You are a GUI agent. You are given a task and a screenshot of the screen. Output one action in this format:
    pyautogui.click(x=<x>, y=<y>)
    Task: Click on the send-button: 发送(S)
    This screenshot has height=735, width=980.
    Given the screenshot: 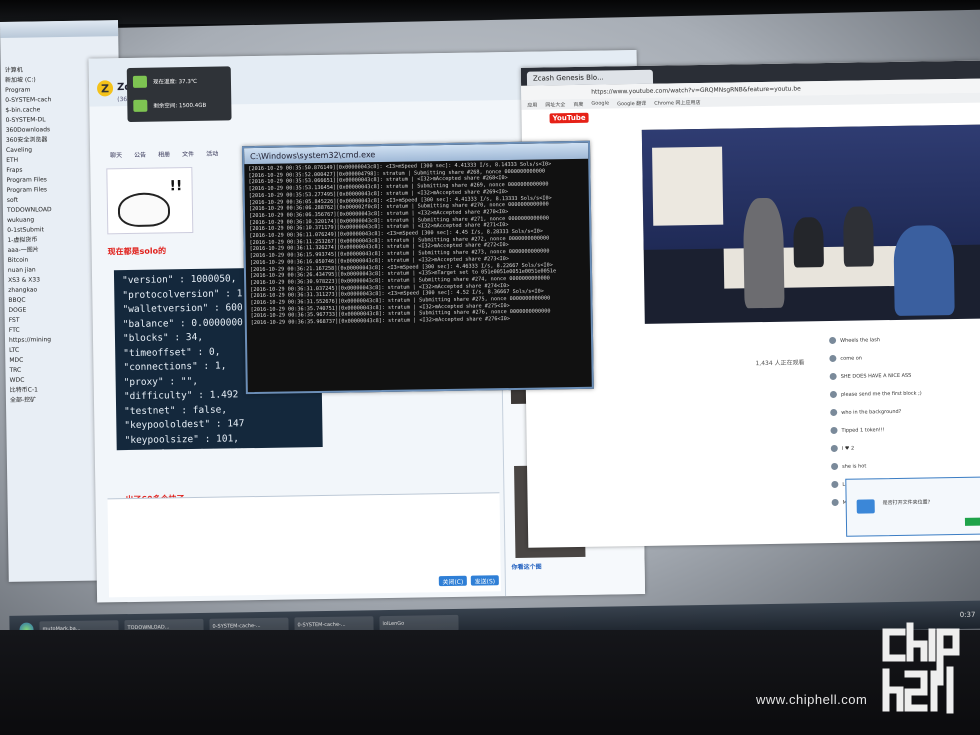 What is the action you would take?
    pyautogui.click(x=484, y=580)
    